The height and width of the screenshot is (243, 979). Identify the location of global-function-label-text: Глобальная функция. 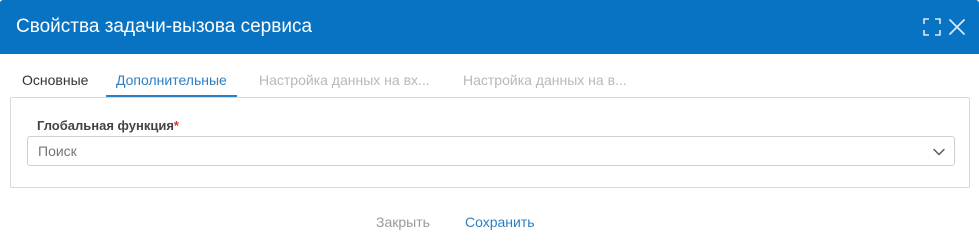
(105, 125).